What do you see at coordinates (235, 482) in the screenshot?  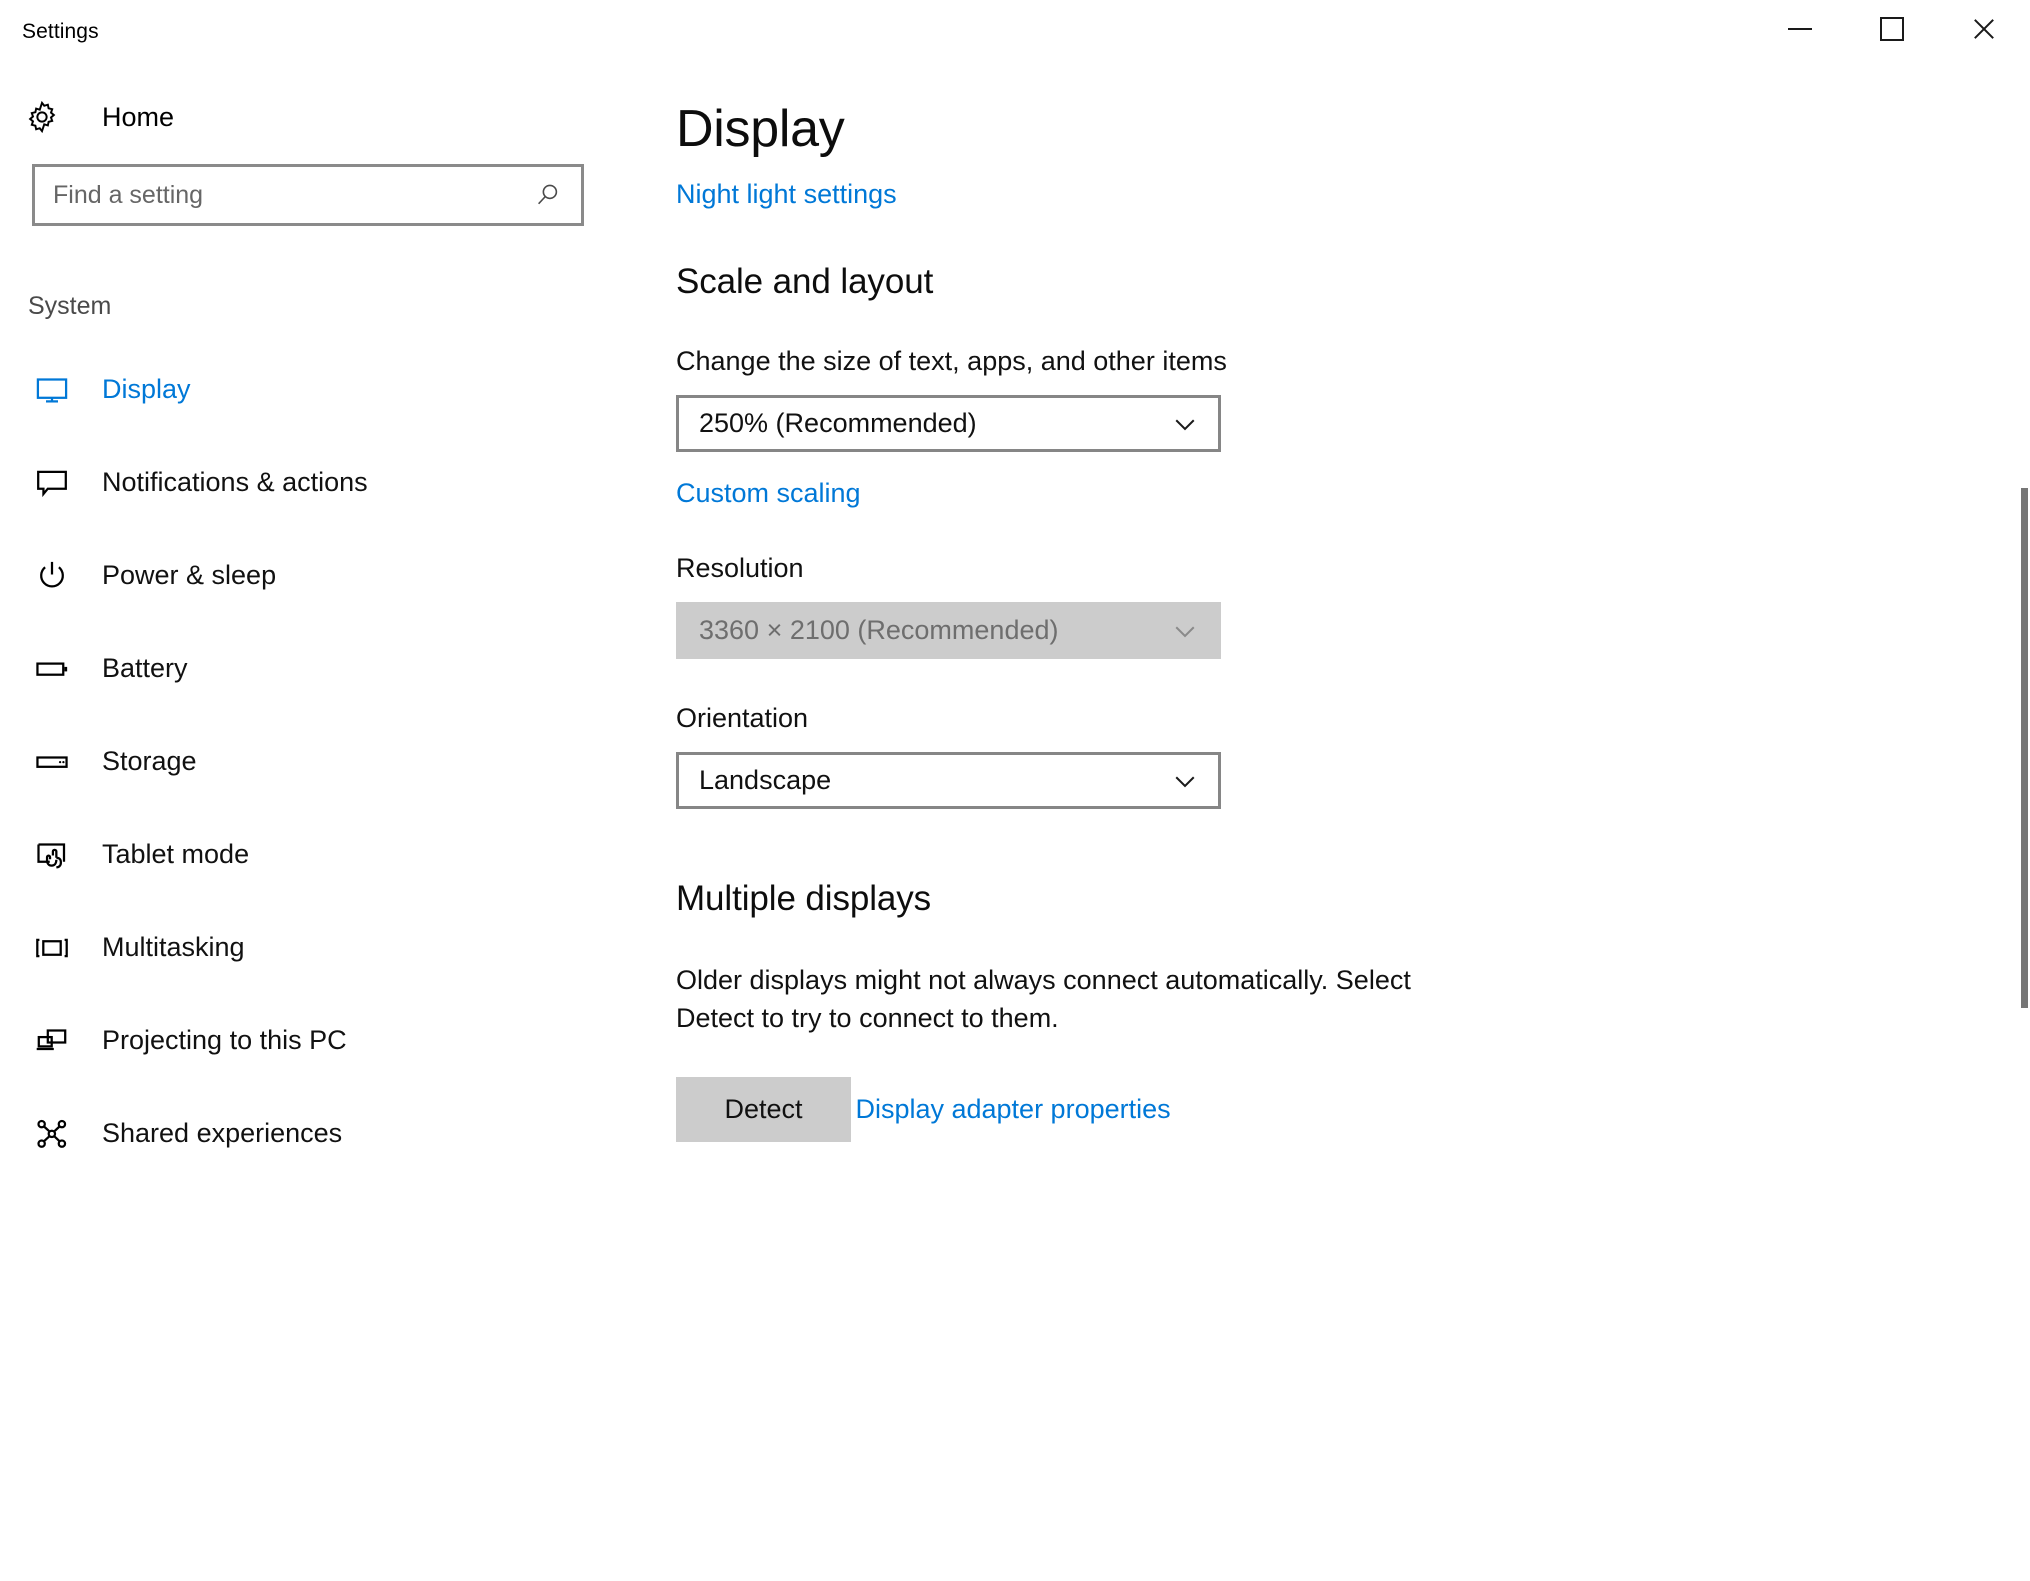 I see `sidebar-item-notifications-actions-label: Notifications & actions` at bounding box center [235, 482].